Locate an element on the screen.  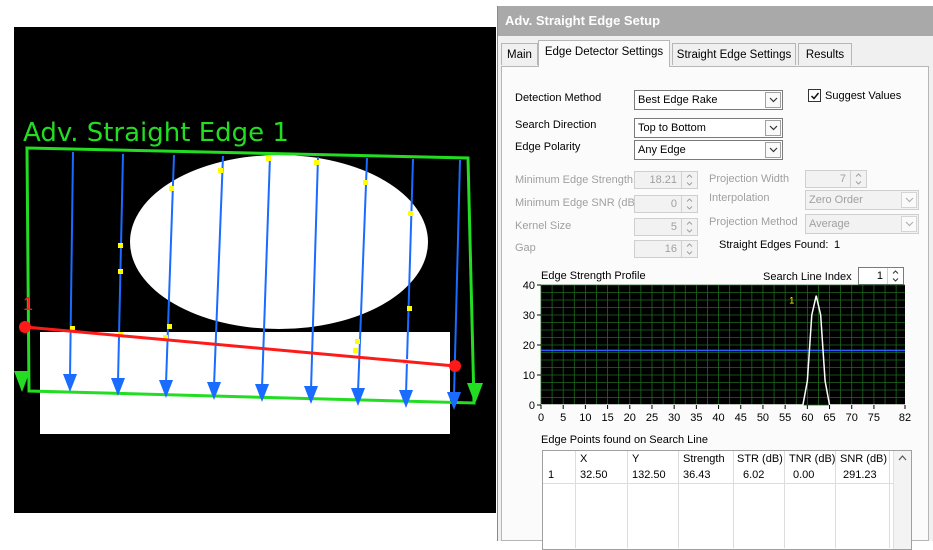
table-scrollbar is located at coordinates (902, 500).